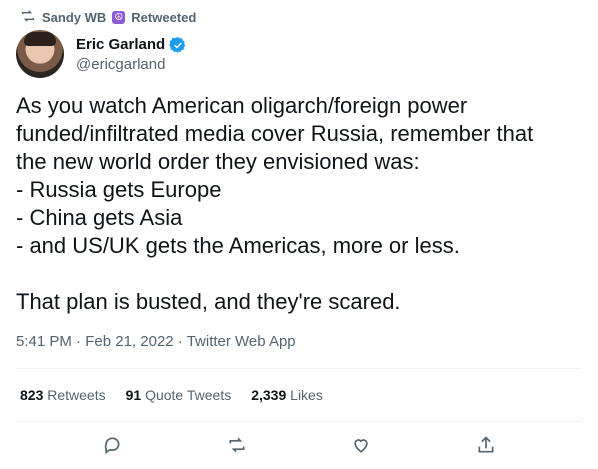  I want to click on retweets-stat: 823 Retweets, so click(63, 395).